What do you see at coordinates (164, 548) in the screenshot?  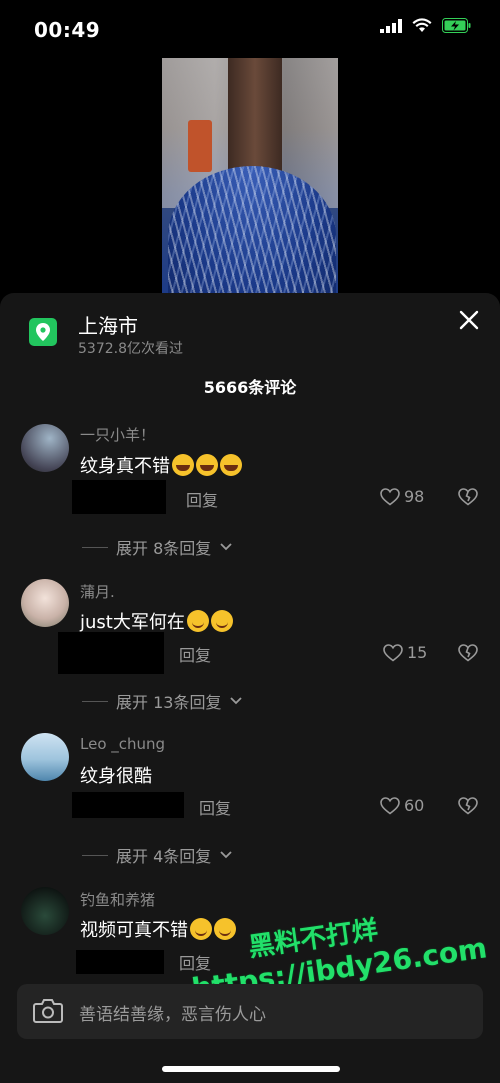 I see `expand-replies-label: 展开 8条回复` at bounding box center [164, 548].